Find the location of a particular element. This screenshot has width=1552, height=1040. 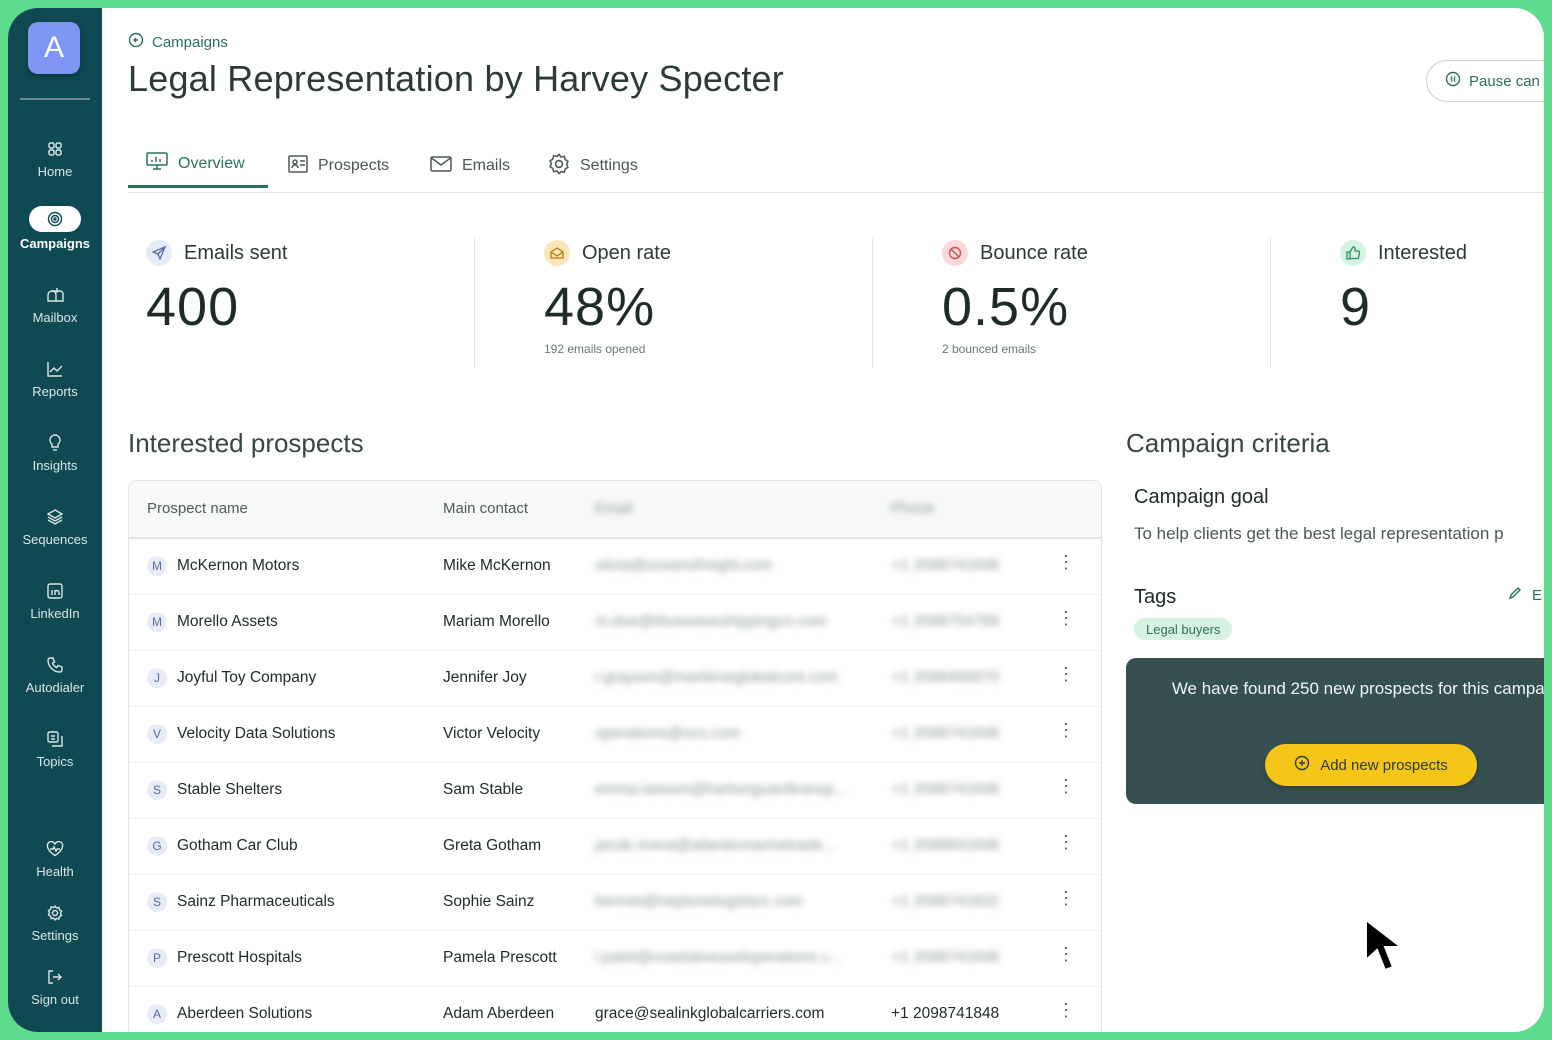

add-new-prospects-label: Add new prospects is located at coordinates (1384, 765).